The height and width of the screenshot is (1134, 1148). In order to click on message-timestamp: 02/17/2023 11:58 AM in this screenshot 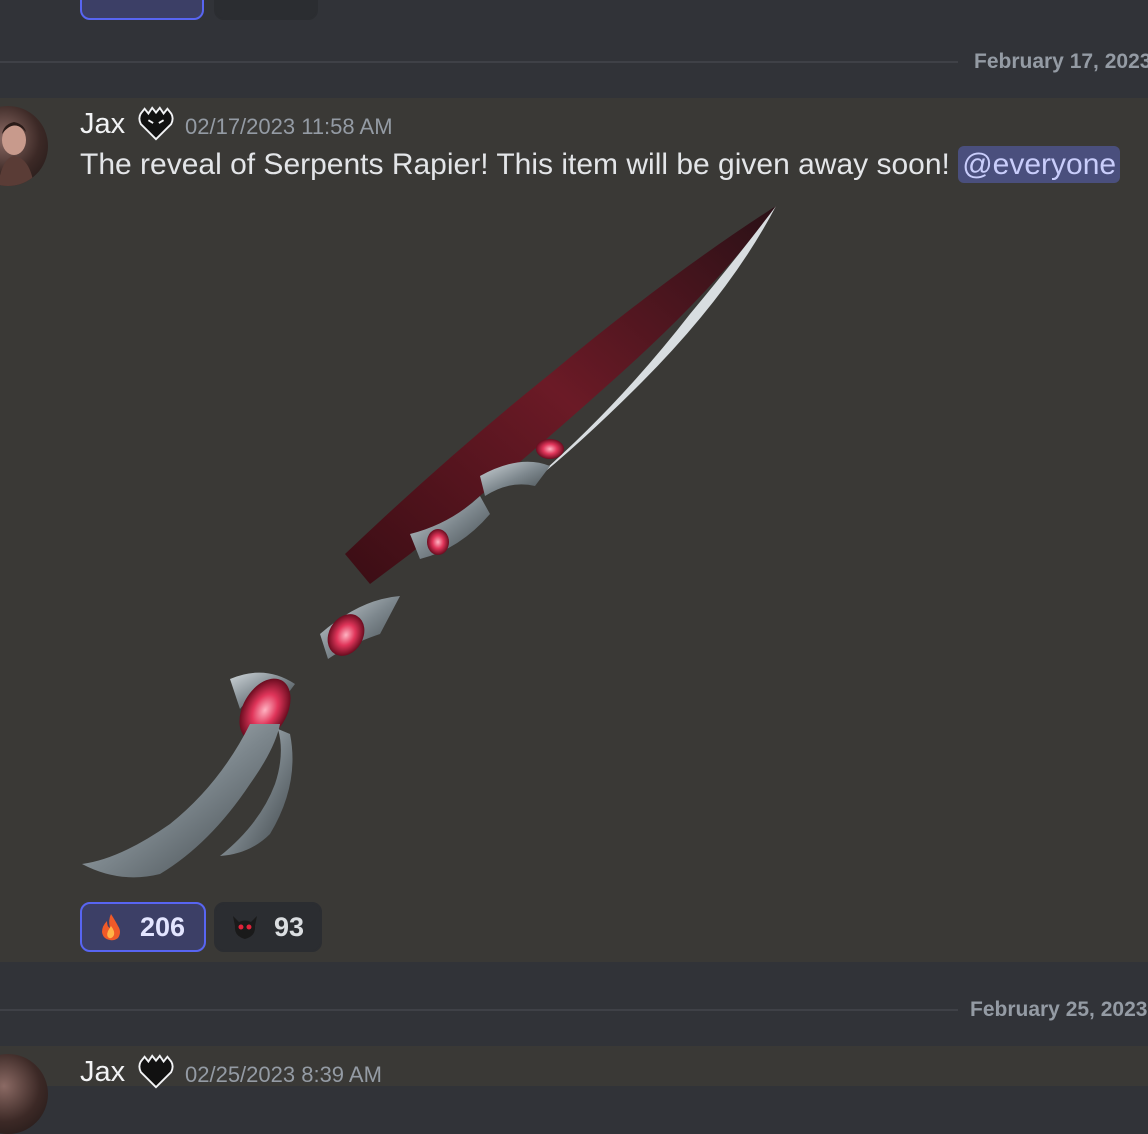, I will do `click(289, 127)`.